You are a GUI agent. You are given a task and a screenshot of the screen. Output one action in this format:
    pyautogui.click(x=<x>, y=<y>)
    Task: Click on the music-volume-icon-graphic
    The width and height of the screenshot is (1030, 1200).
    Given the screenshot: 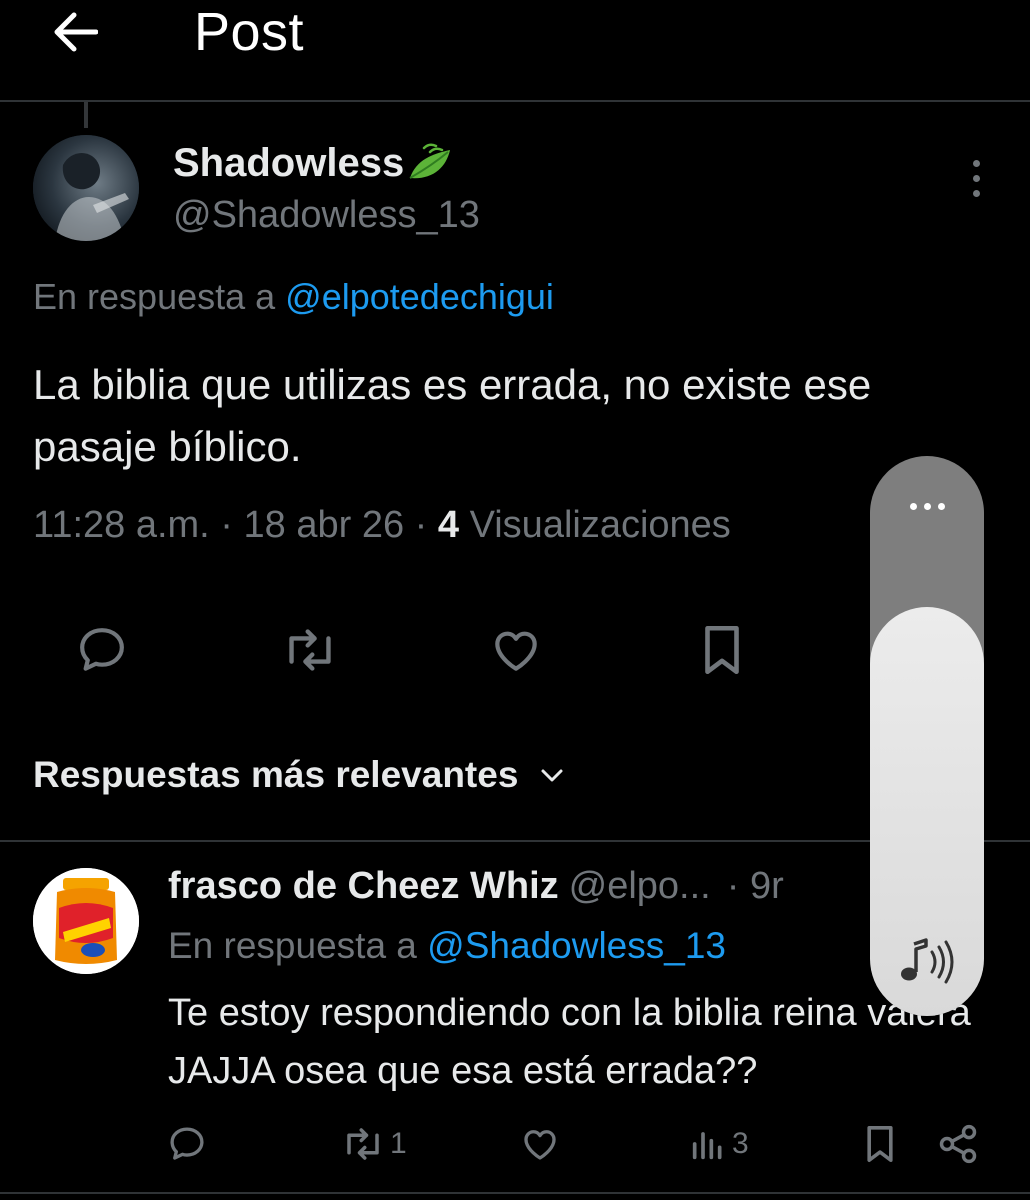 What is the action you would take?
    pyautogui.click(x=927, y=961)
    